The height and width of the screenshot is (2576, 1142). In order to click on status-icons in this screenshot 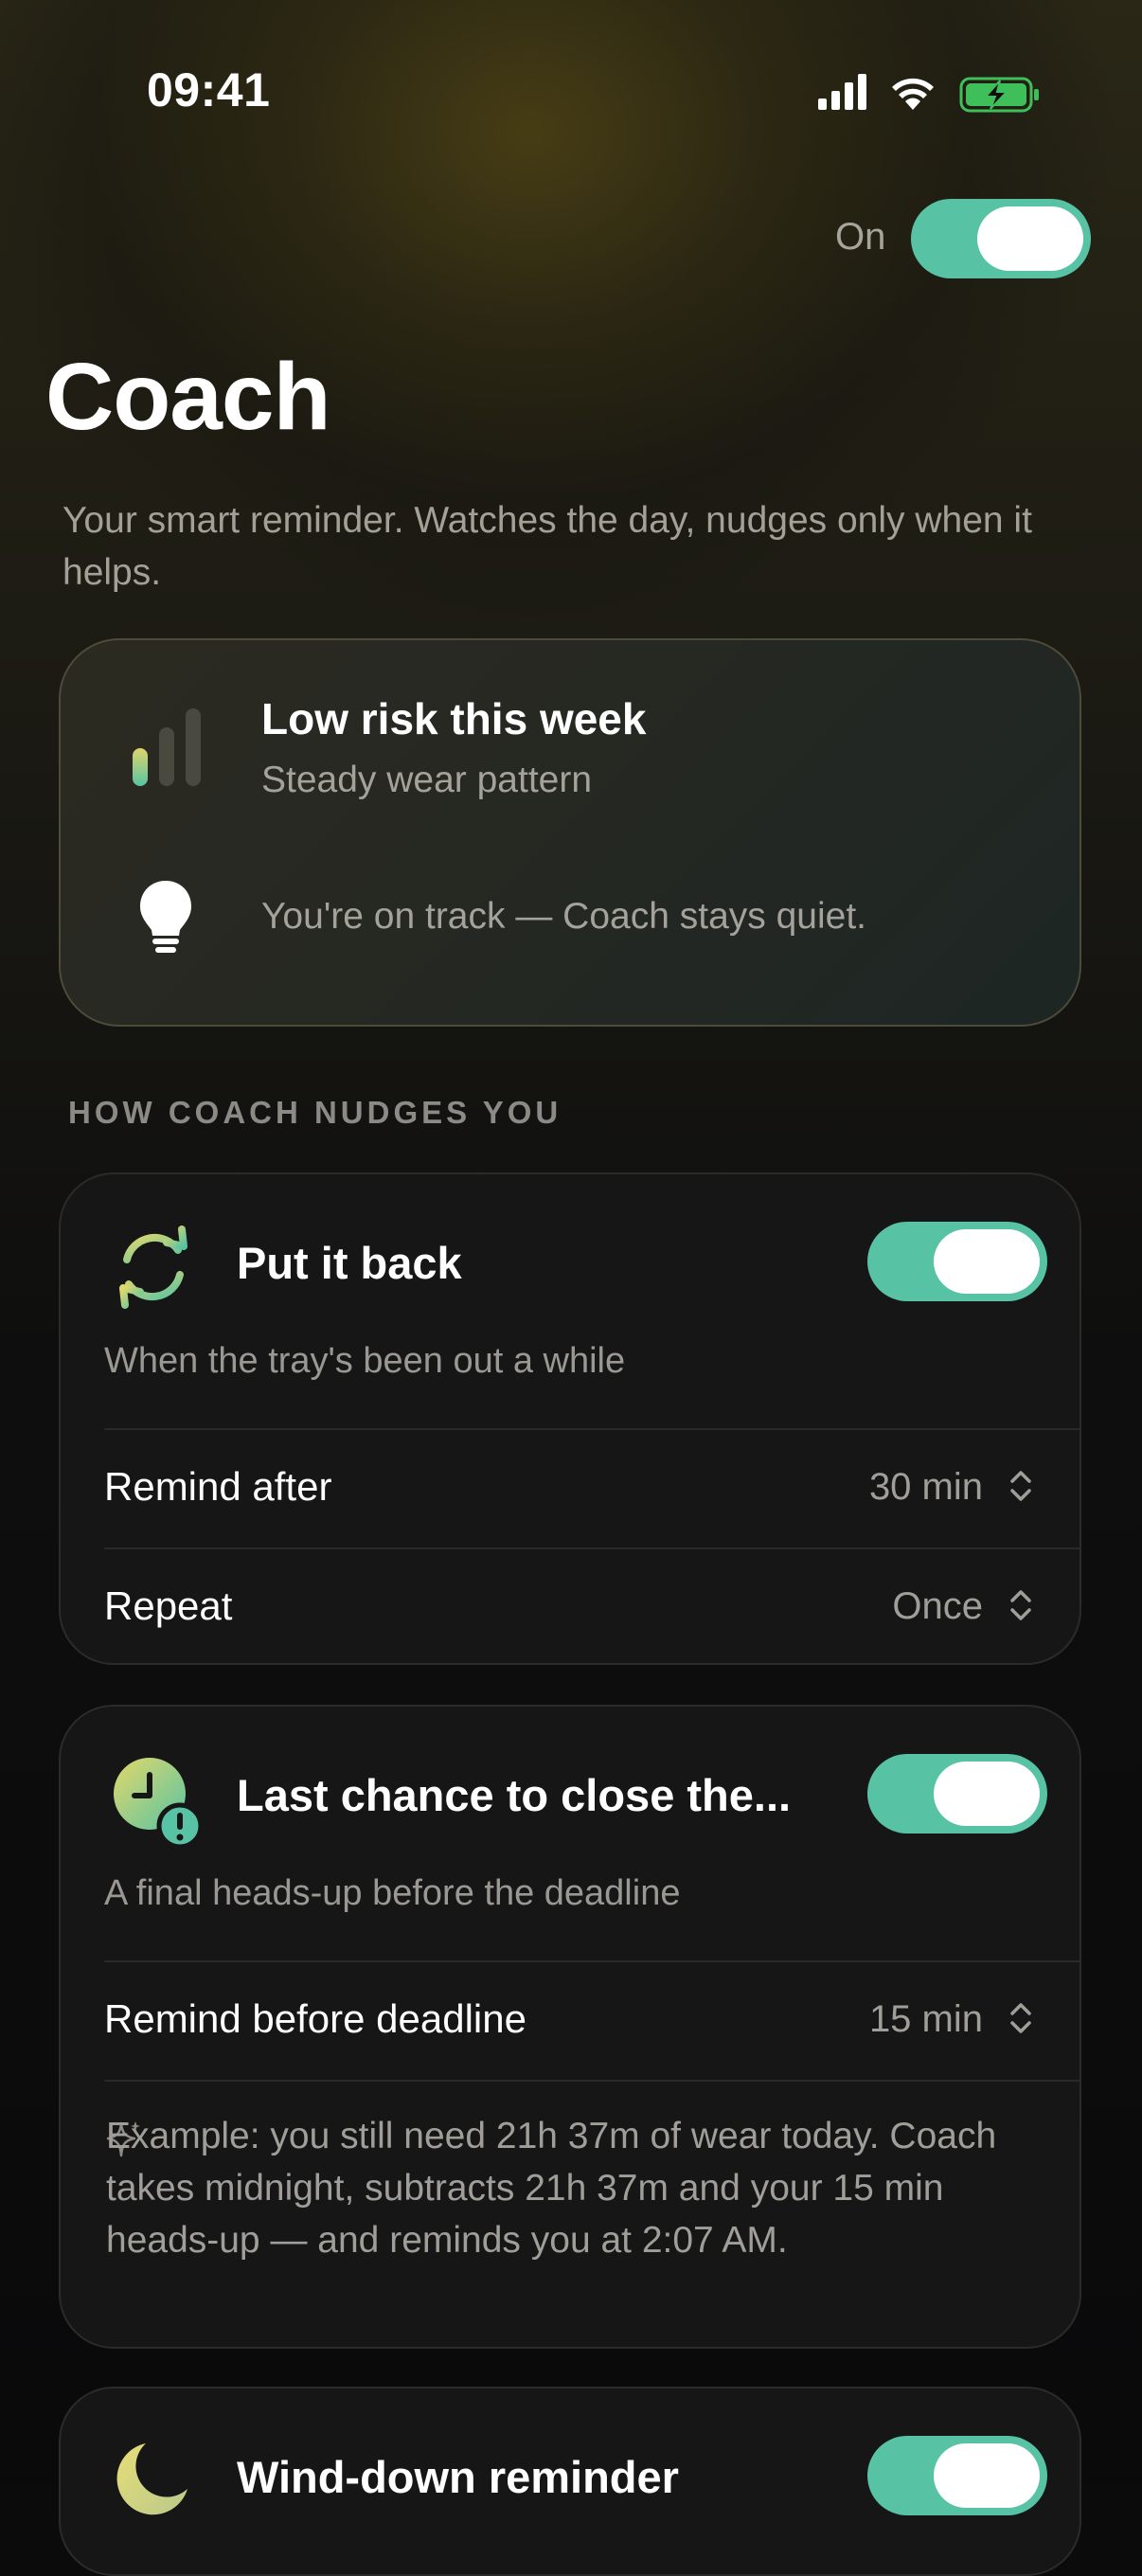, I will do `click(930, 93)`.